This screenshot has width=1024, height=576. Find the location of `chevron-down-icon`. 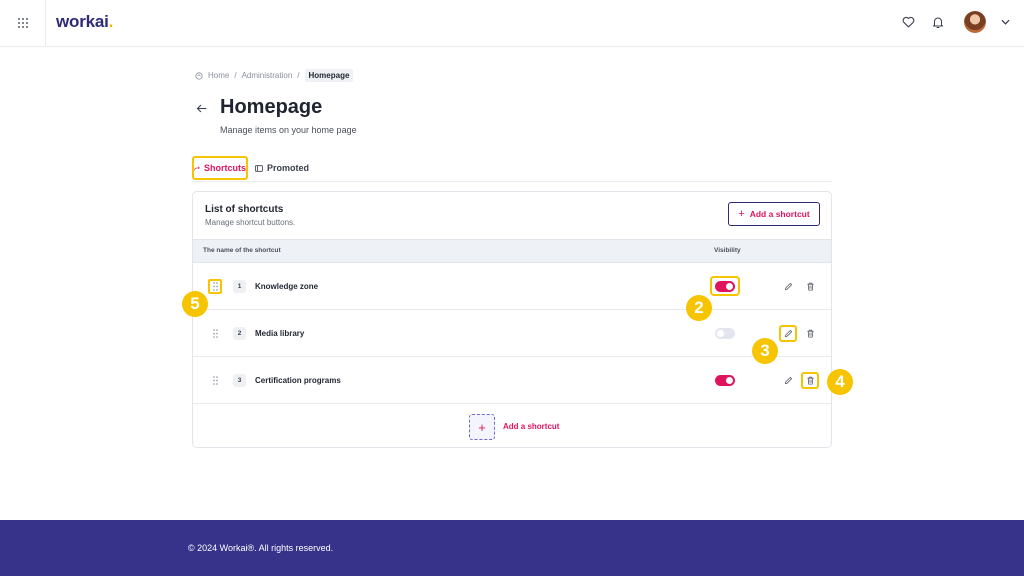

chevron-down-icon is located at coordinates (1005, 22).